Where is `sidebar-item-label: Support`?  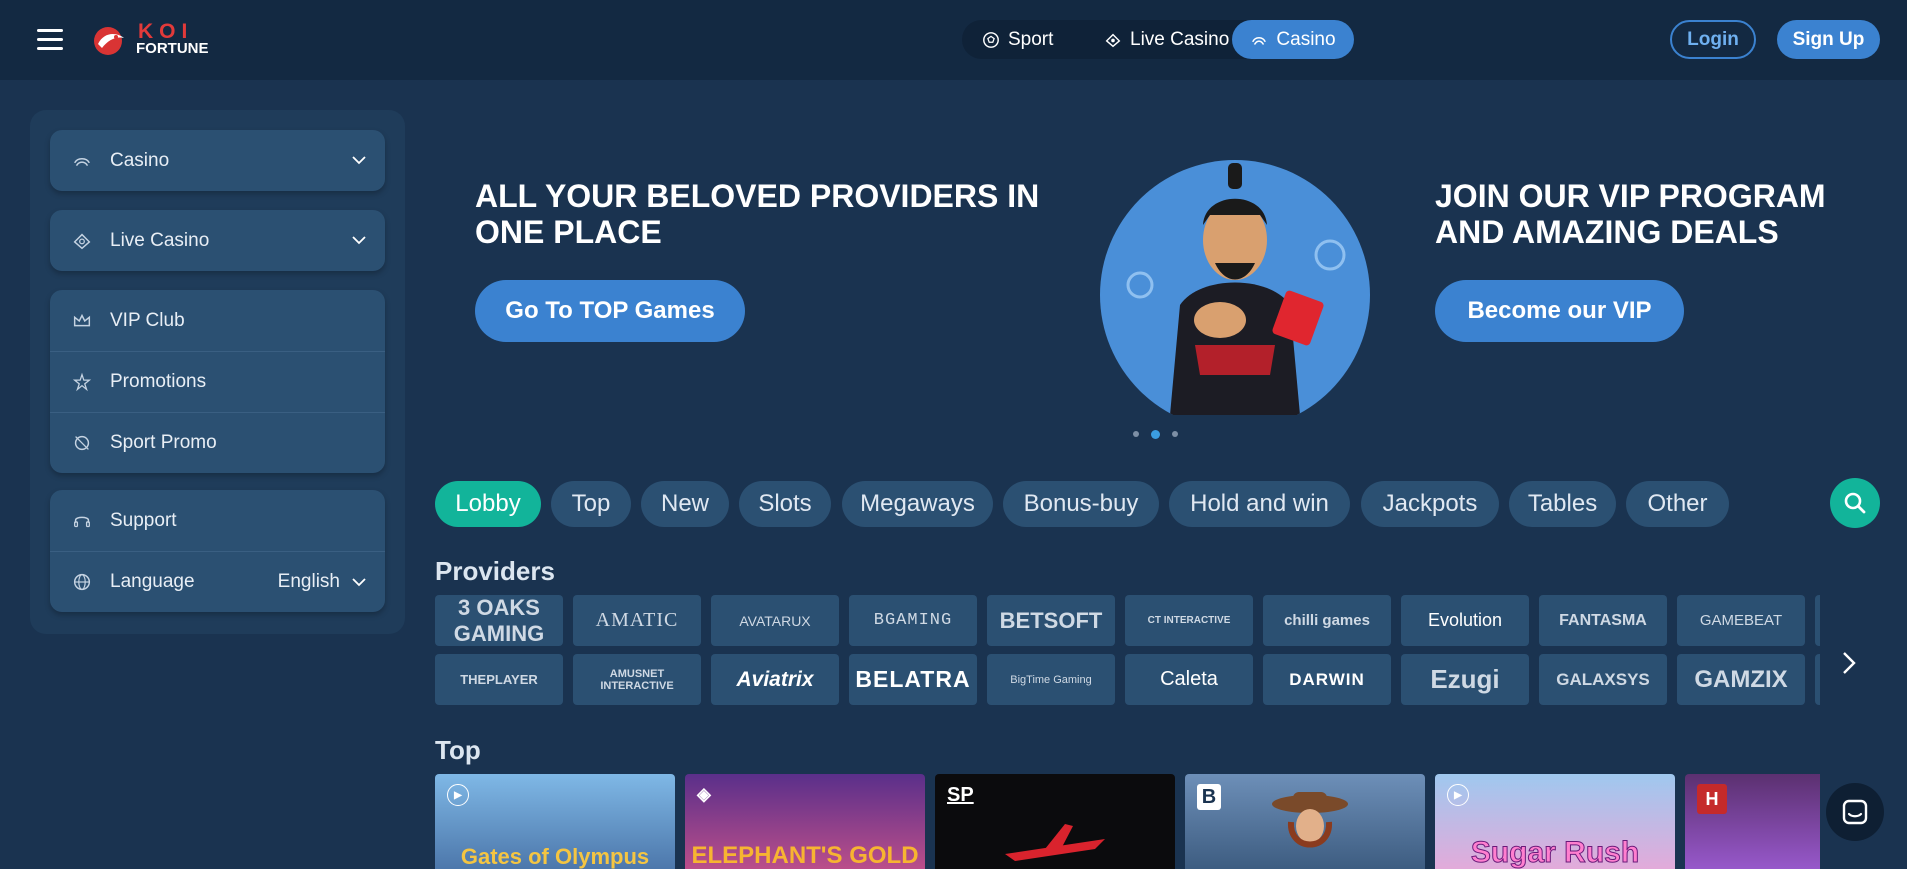 sidebar-item-label: Support is located at coordinates (143, 520).